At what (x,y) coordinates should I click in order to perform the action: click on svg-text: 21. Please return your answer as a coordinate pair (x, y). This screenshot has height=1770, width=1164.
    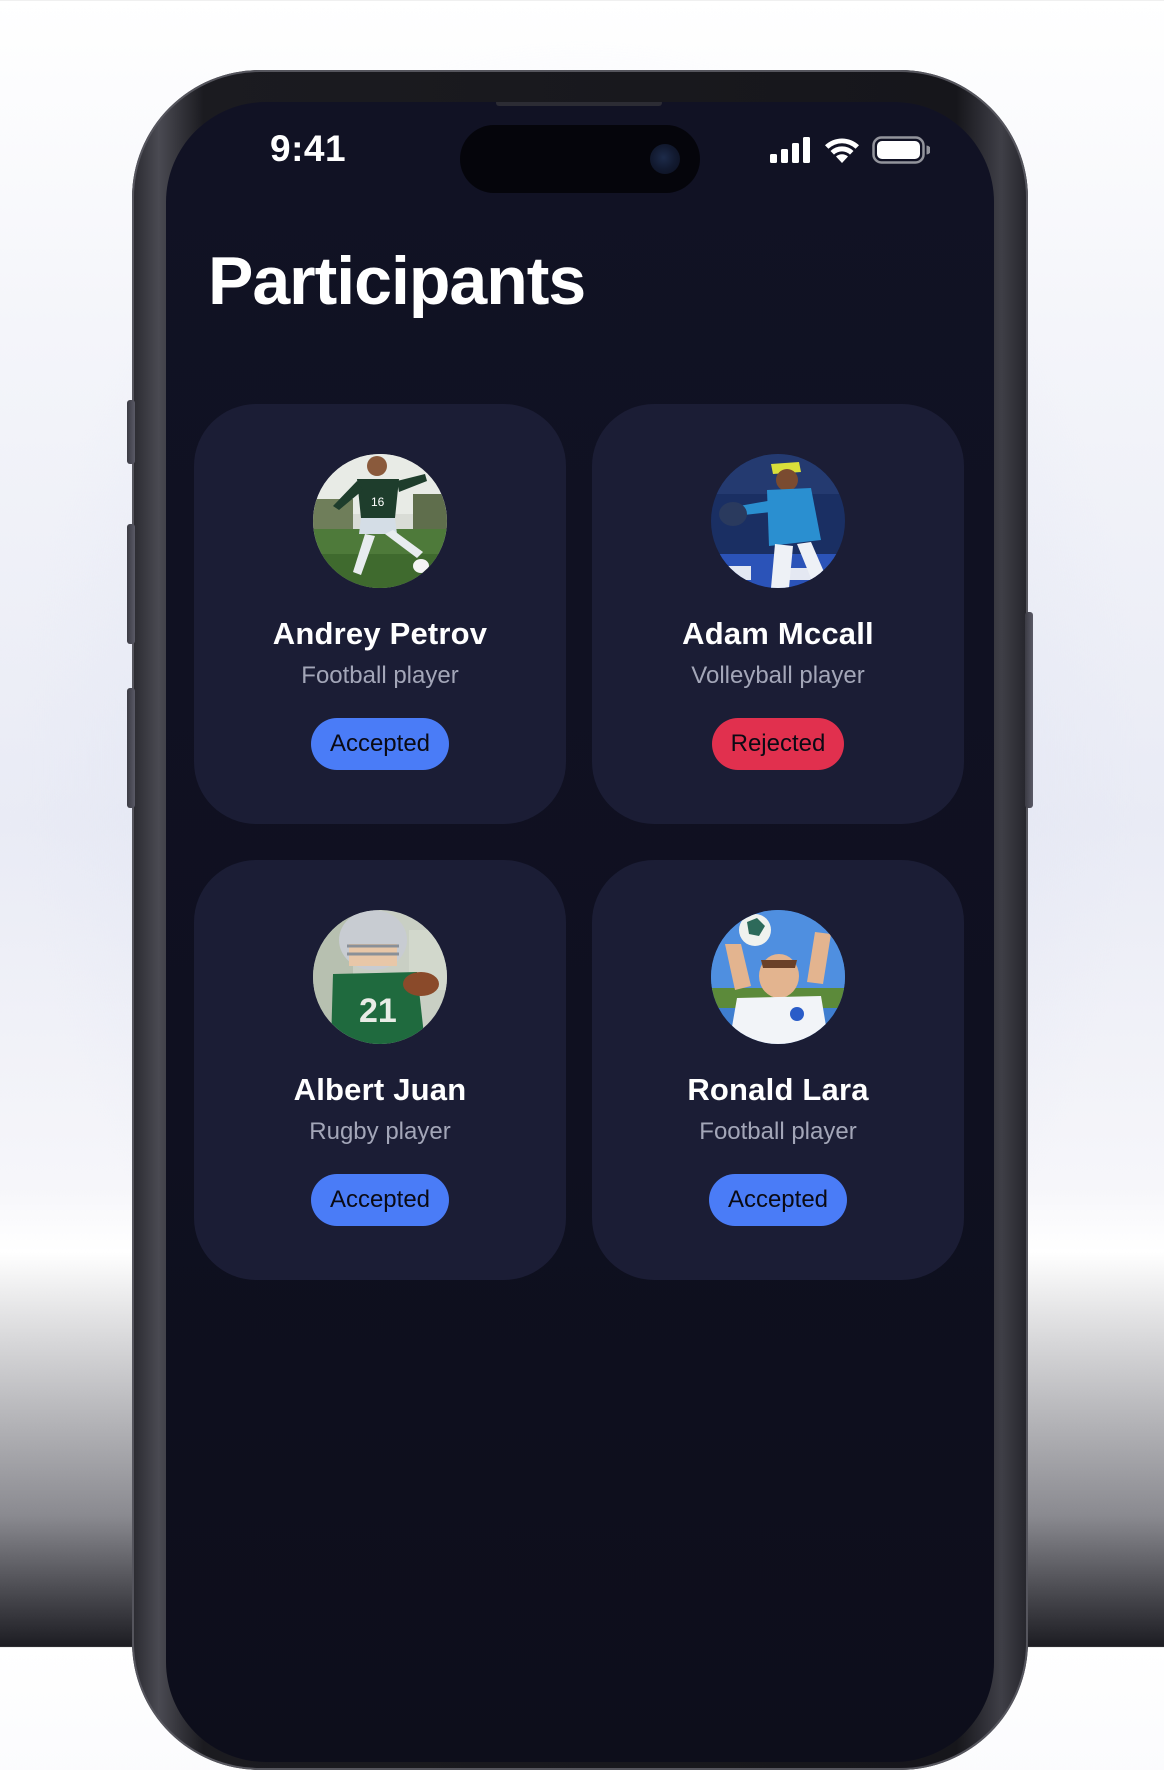
    Looking at the image, I should click on (378, 1011).